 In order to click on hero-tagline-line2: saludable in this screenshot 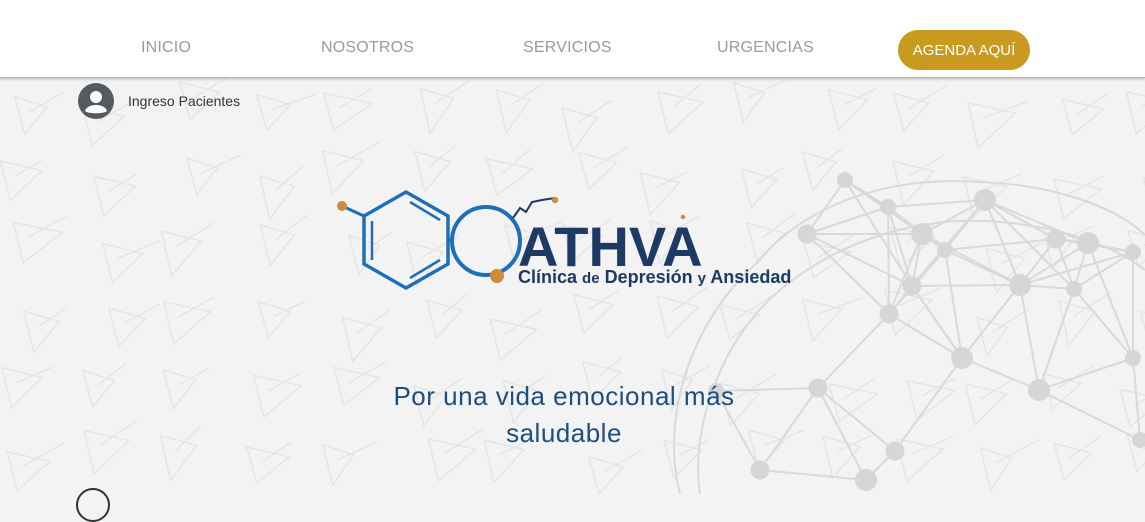, I will do `click(564, 433)`.